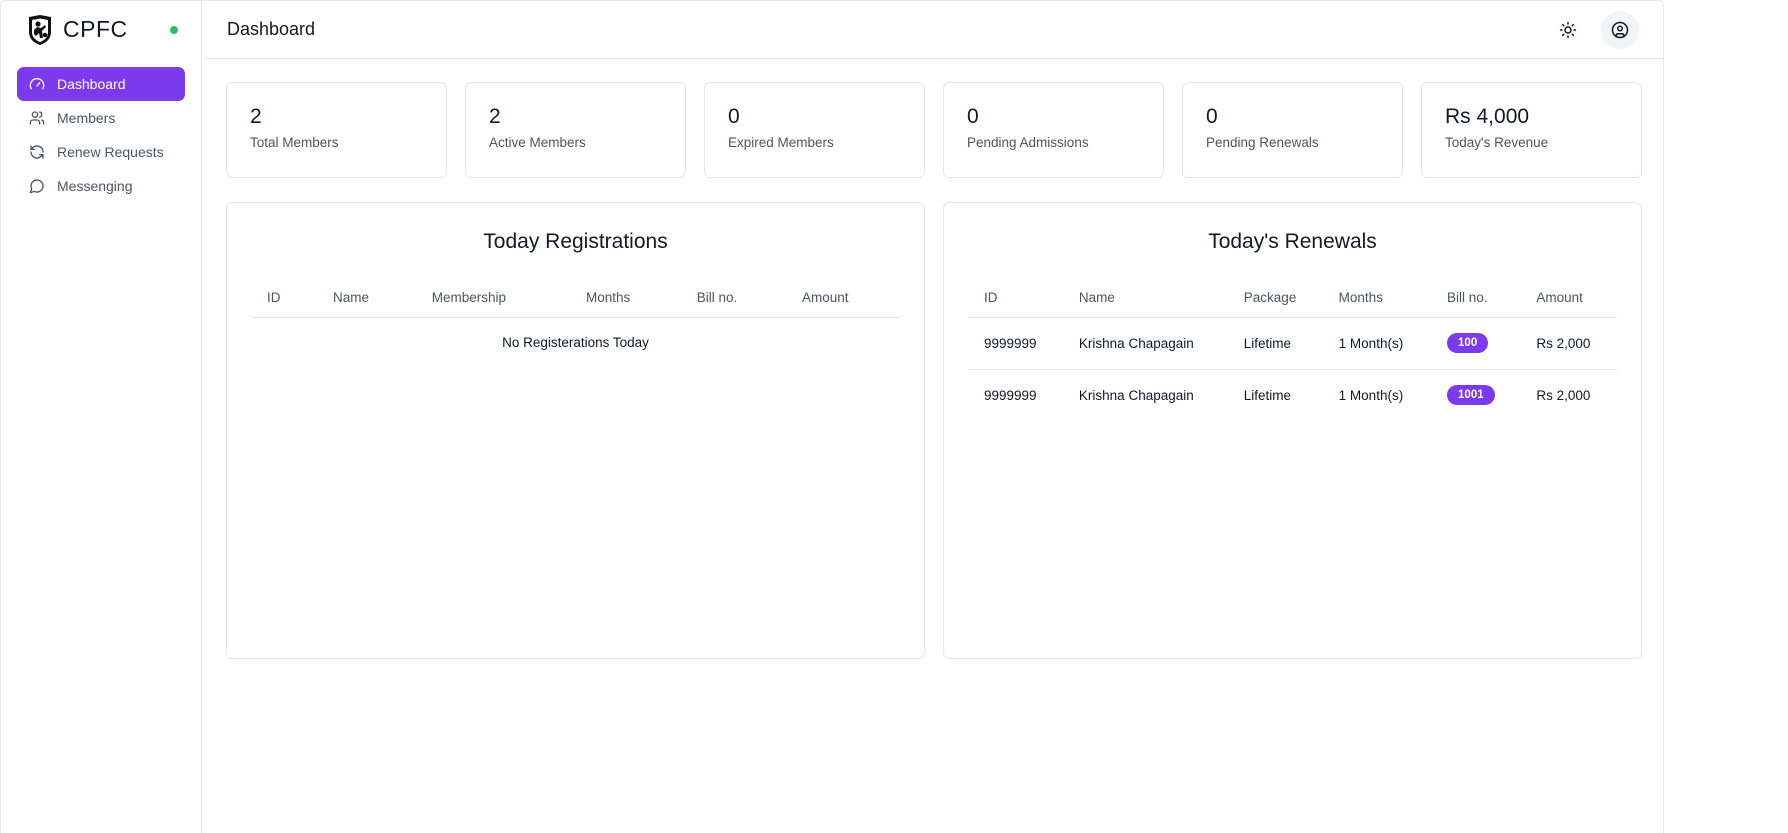  I want to click on stat-card-pending-admissions: 0 Pending Admissions, so click(1053, 130).